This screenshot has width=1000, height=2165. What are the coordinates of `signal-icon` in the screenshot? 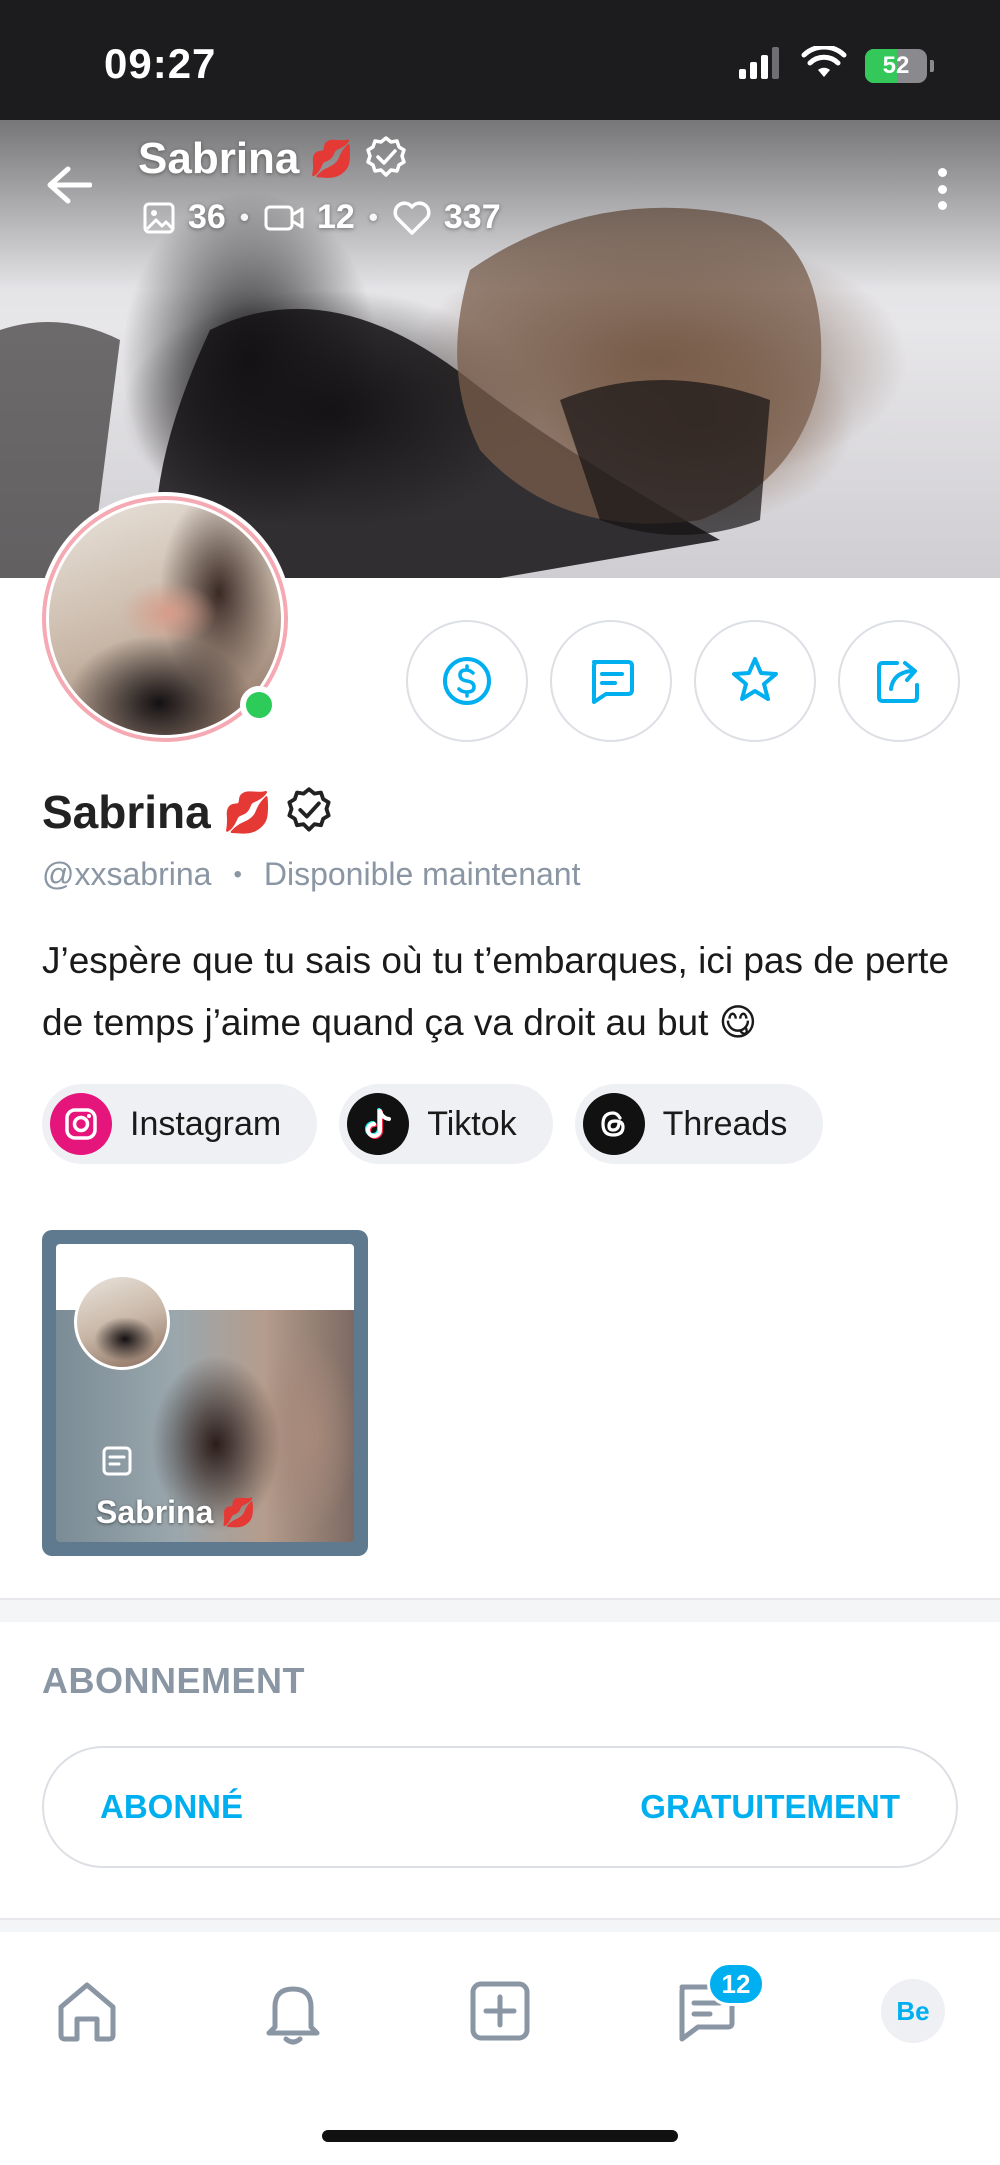 It's located at (761, 65).